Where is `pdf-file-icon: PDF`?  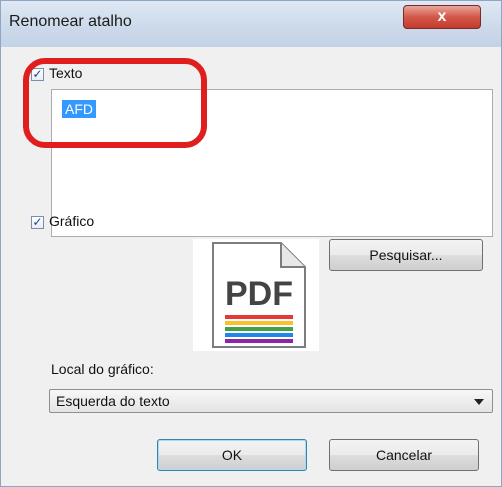 pdf-file-icon: PDF is located at coordinates (259, 295).